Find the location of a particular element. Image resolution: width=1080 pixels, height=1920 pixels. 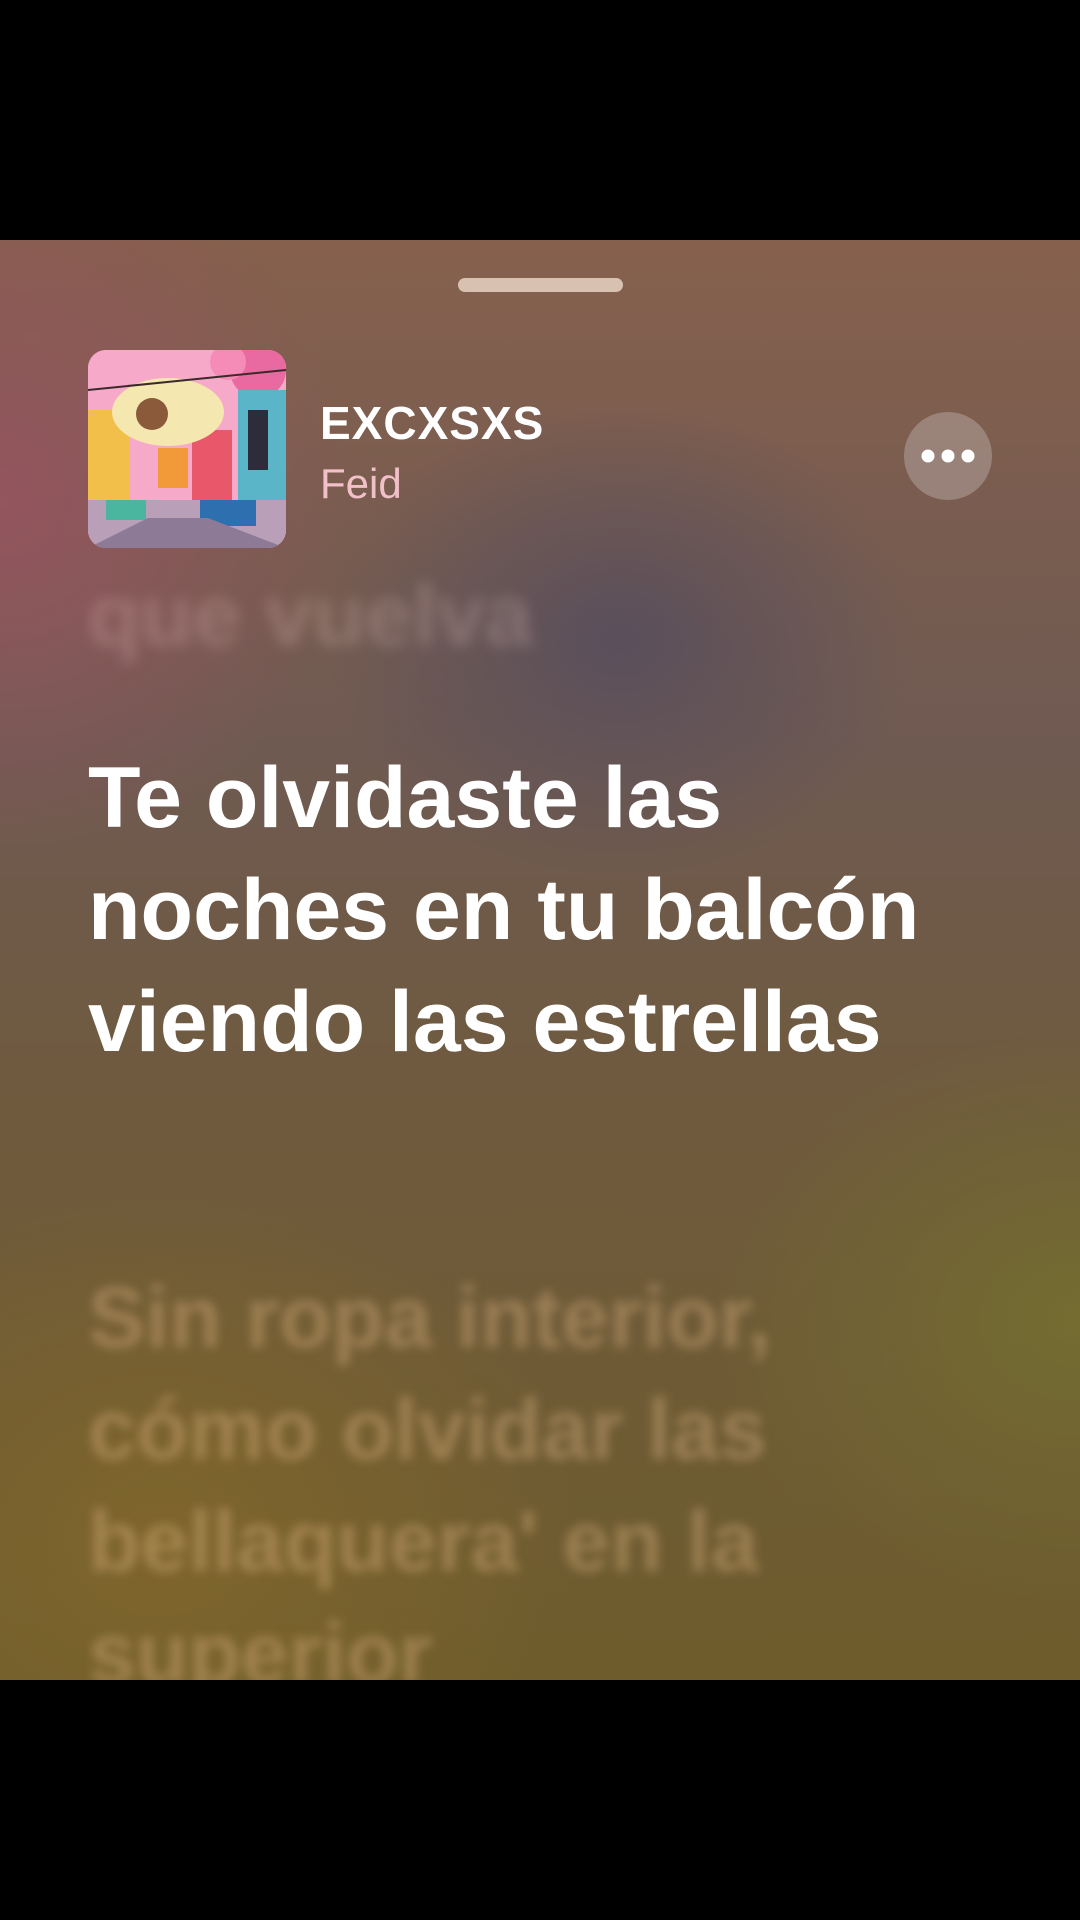

more-options-button is located at coordinates (948, 456).